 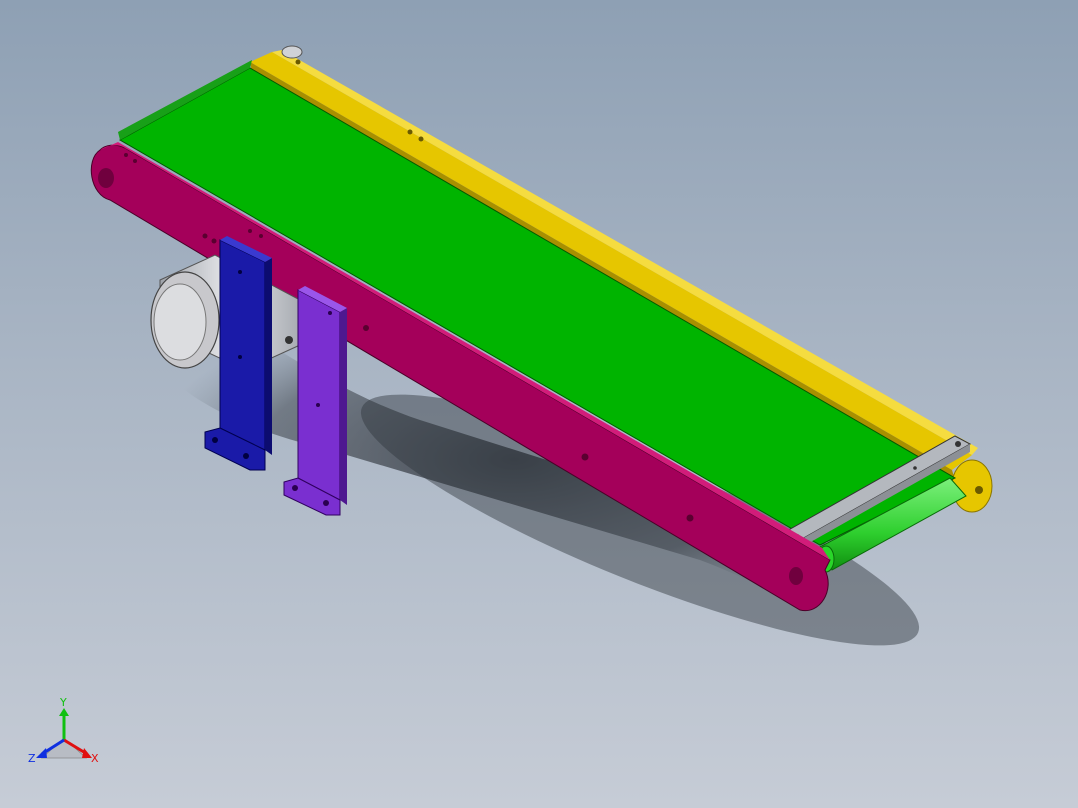 I want to click on y-axis-arrow, so click(x=64, y=712).